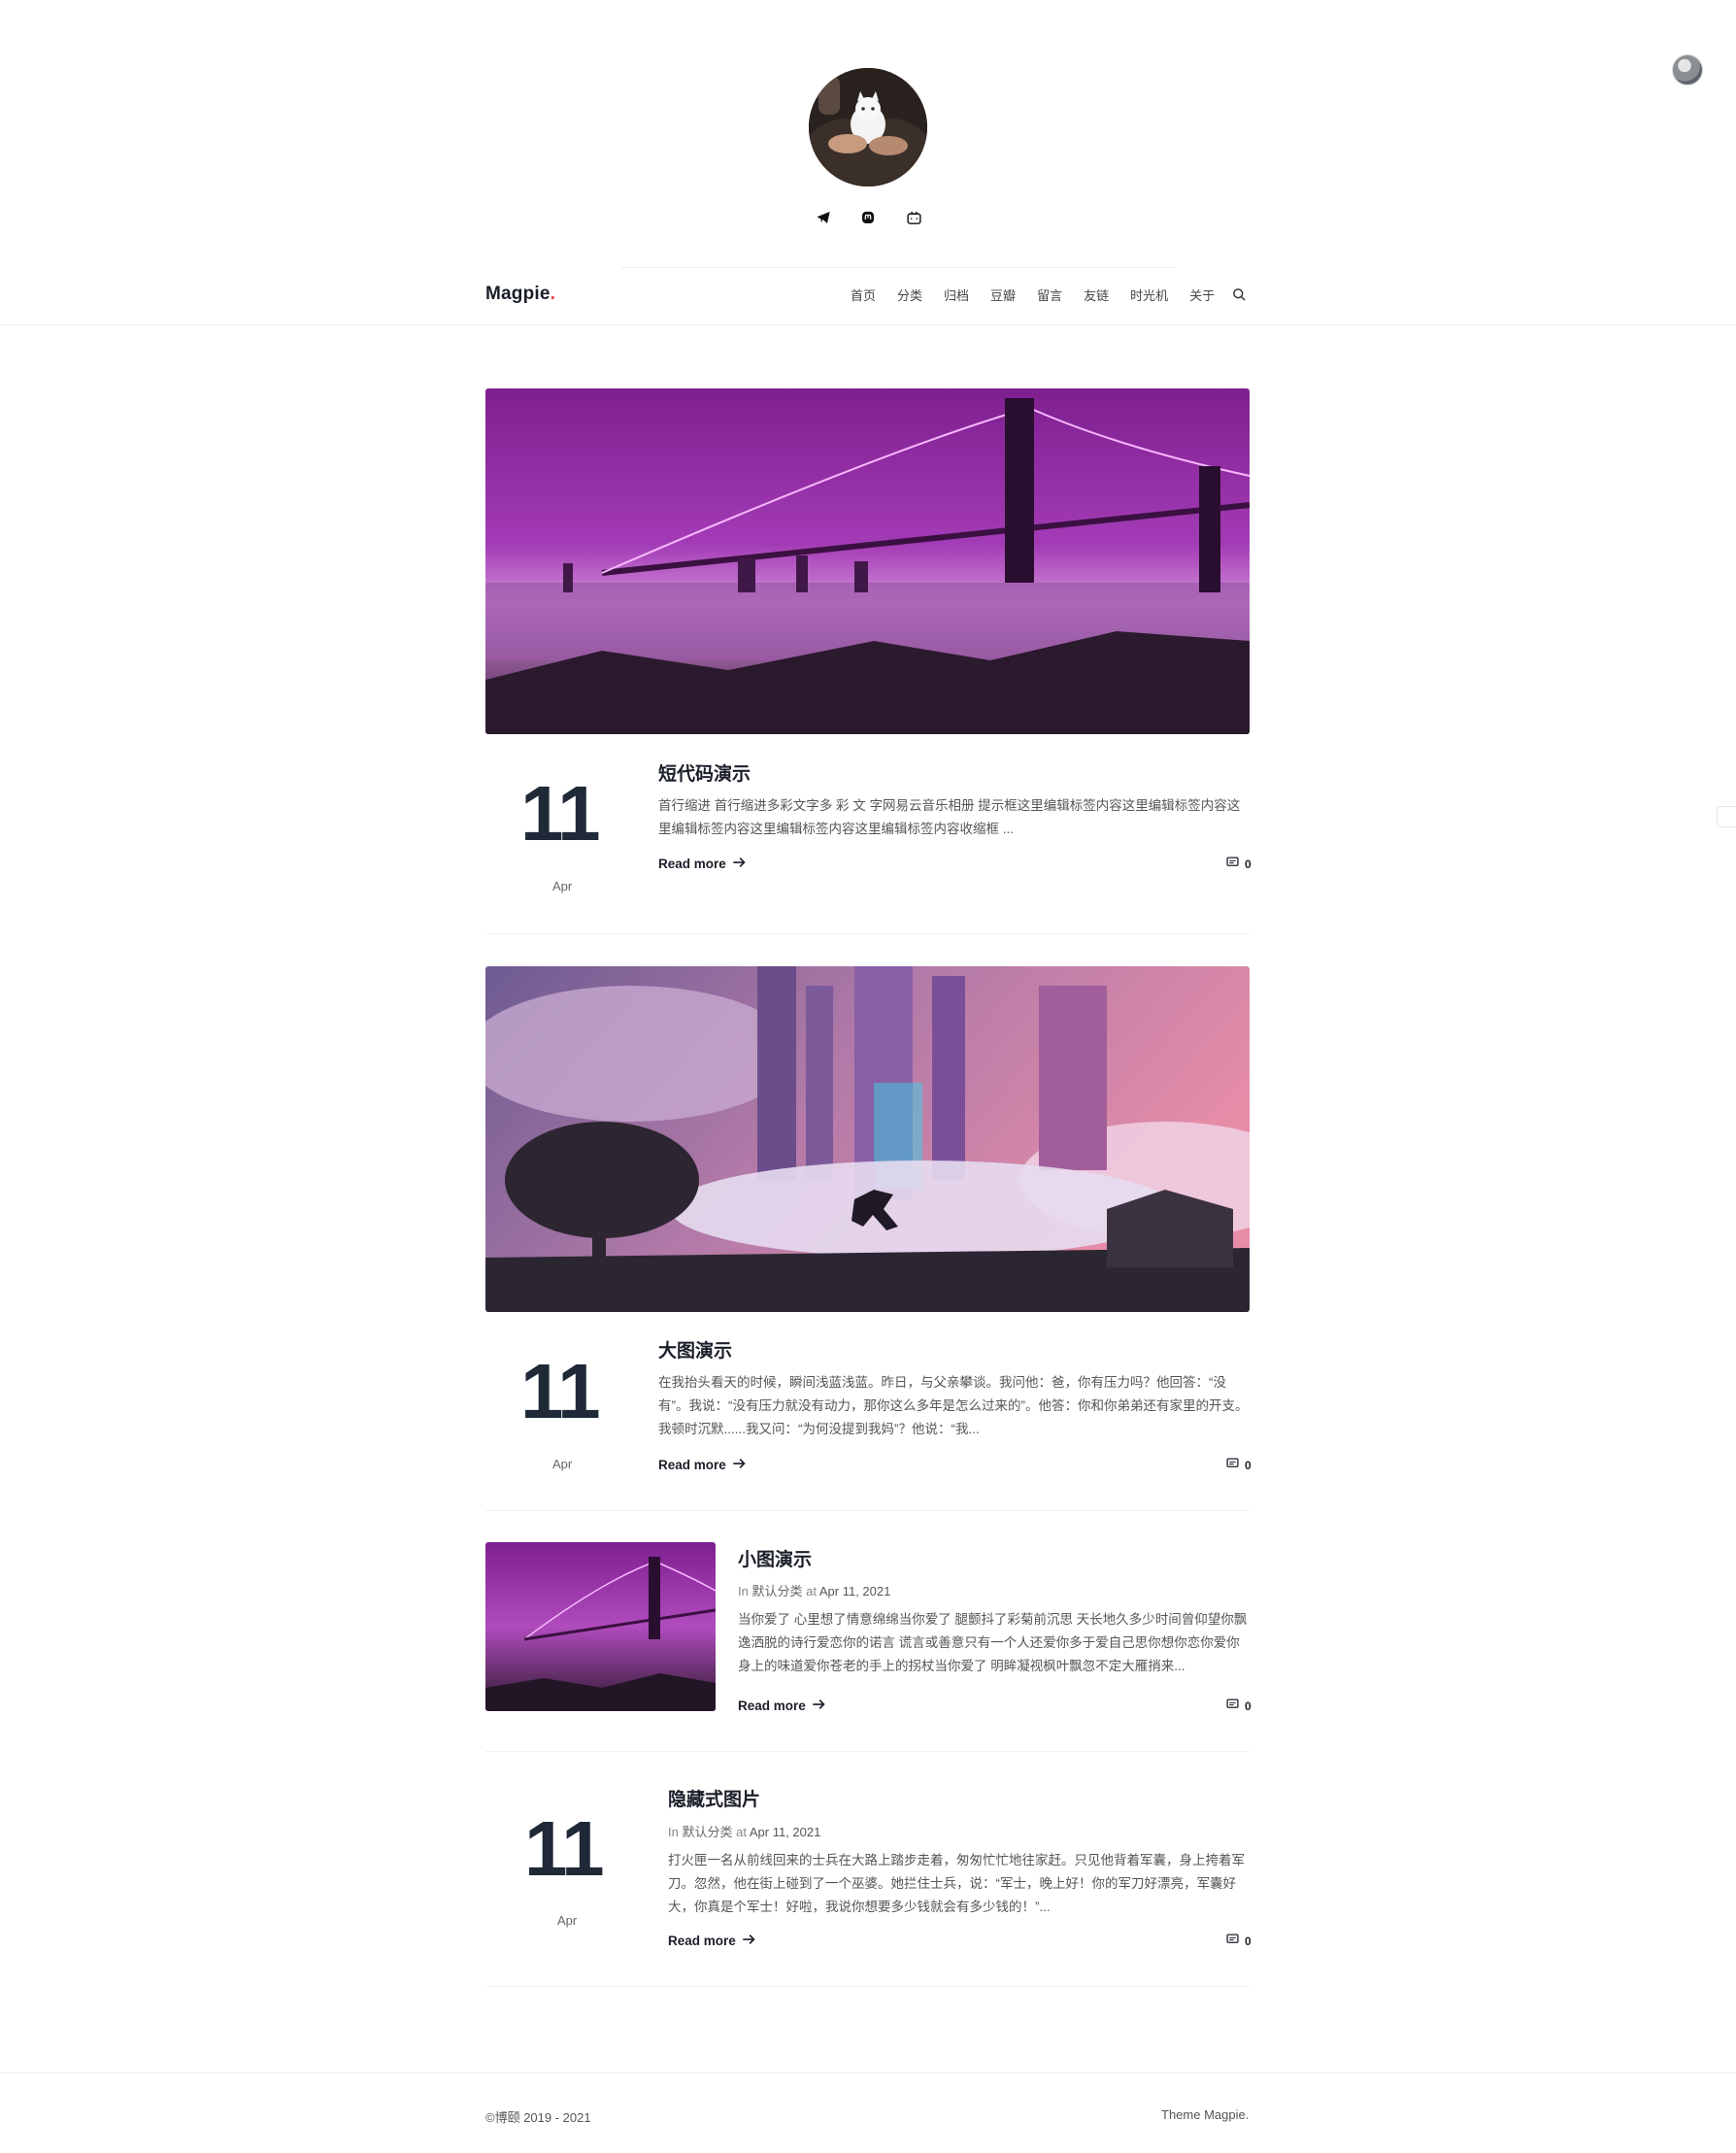  Describe the element at coordinates (957, 295) in the screenshot. I see `nav-item-archive: 归档` at that location.